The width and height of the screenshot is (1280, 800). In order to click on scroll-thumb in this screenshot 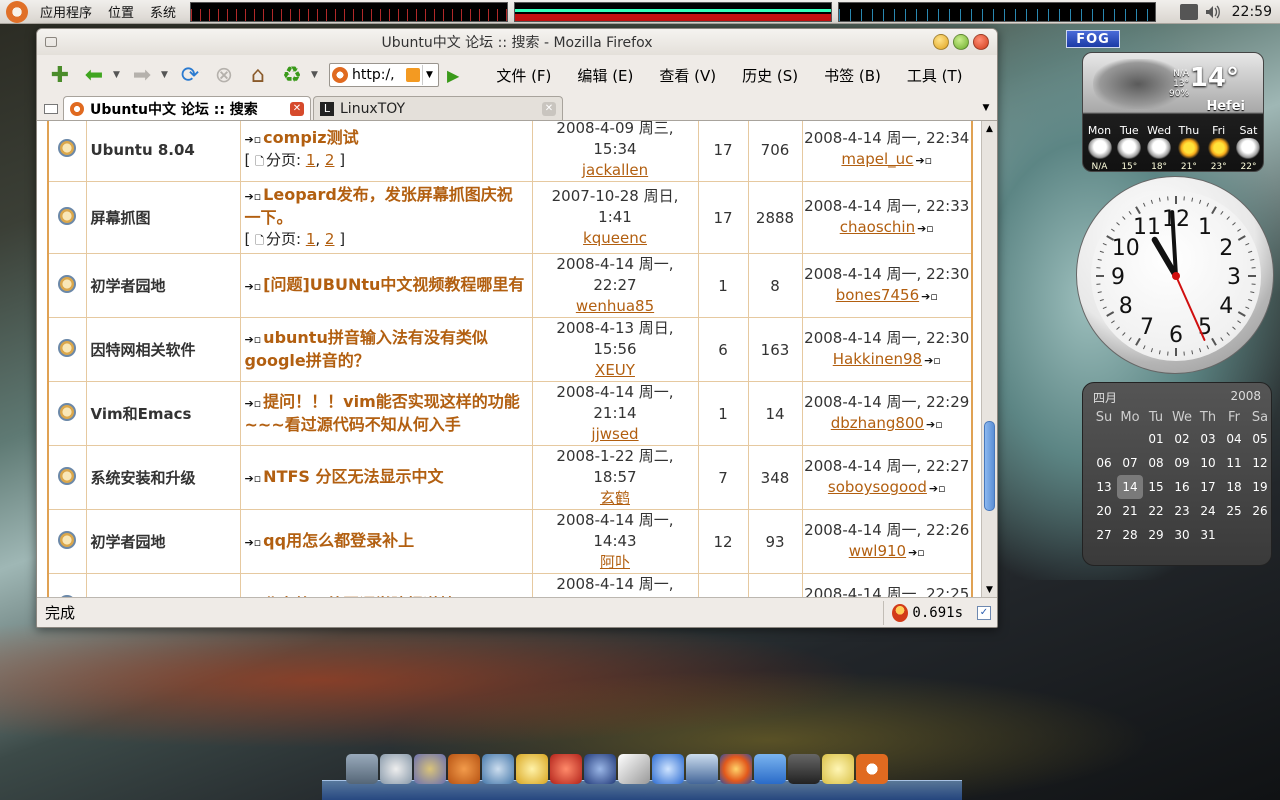, I will do `click(989, 466)`.